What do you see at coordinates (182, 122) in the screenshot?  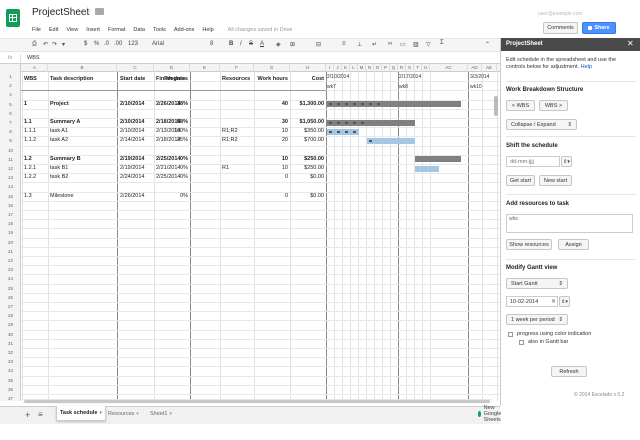 I see `cell-progress: 58%` at bounding box center [182, 122].